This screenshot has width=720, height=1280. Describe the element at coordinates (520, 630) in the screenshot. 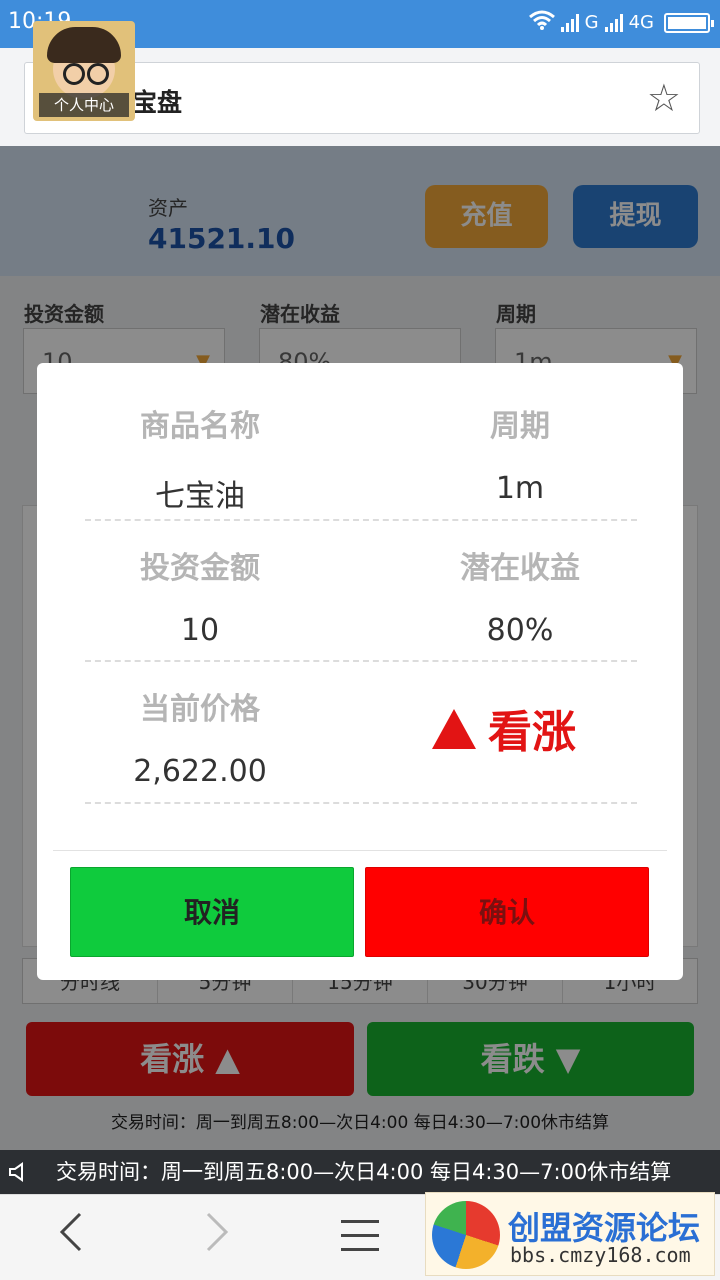

I see `modal-profit-value: 80%` at that location.